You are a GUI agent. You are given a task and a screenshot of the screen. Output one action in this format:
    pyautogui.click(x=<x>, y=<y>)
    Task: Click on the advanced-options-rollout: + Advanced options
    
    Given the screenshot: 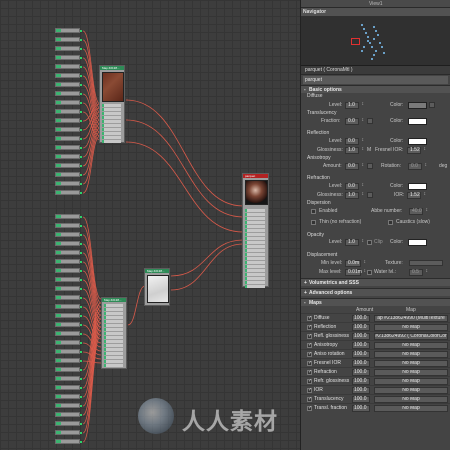 What is the action you would take?
    pyautogui.click(x=375, y=292)
    